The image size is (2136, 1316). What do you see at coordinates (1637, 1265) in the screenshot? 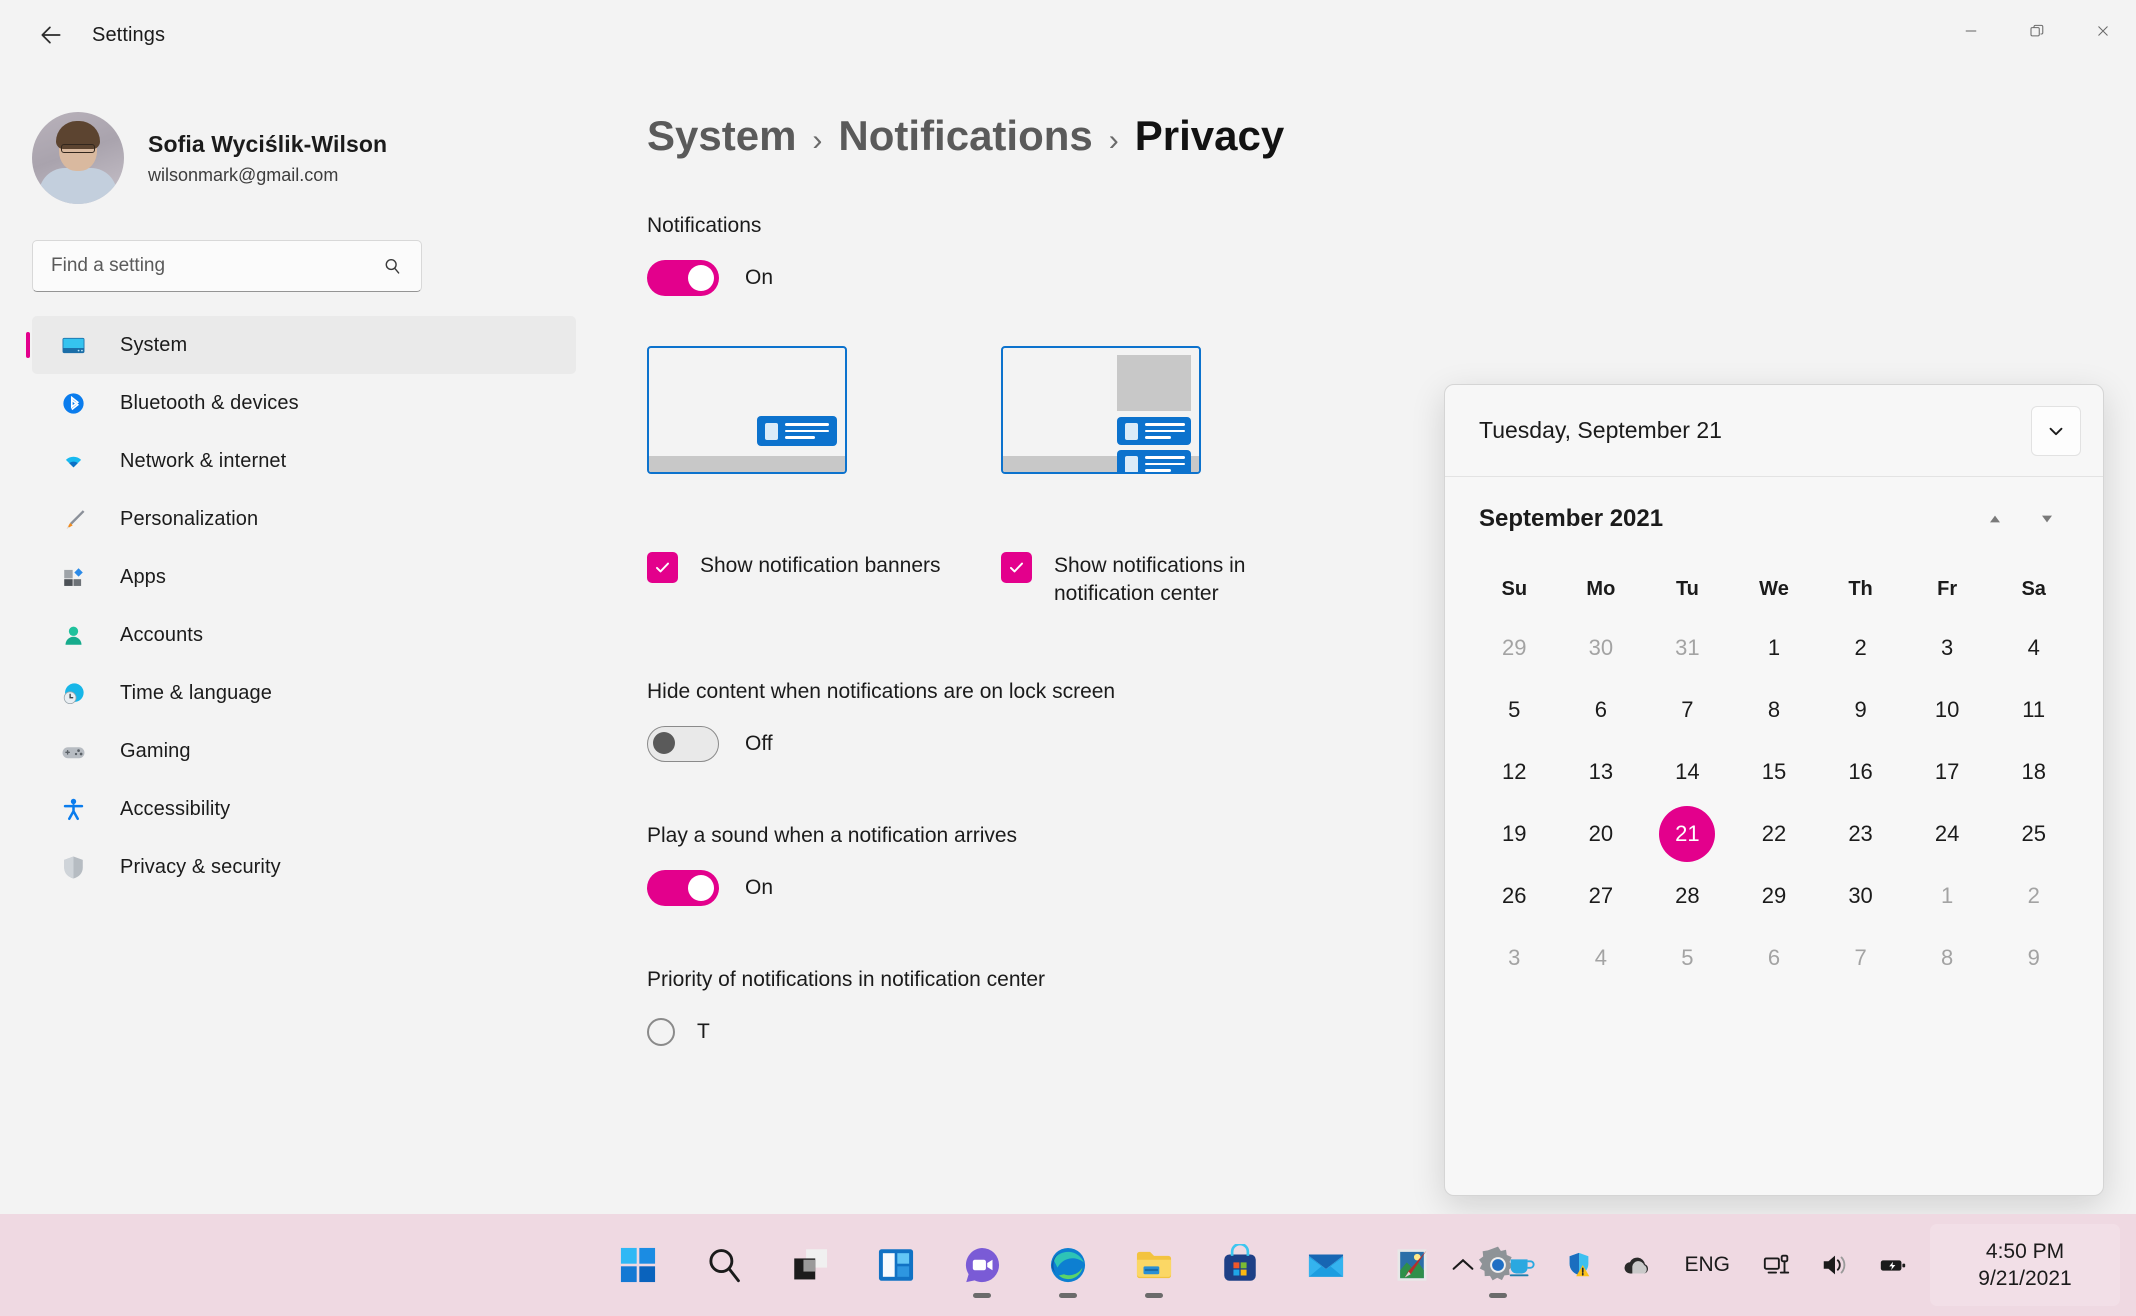
I see `tray-onedrive-cloud` at bounding box center [1637, 1265].